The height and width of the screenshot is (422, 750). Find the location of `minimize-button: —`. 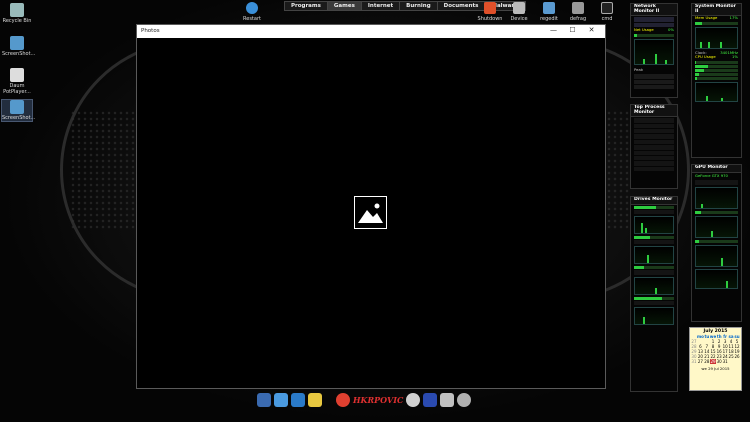

minimize-button: — is located at coordinates (553, 30).